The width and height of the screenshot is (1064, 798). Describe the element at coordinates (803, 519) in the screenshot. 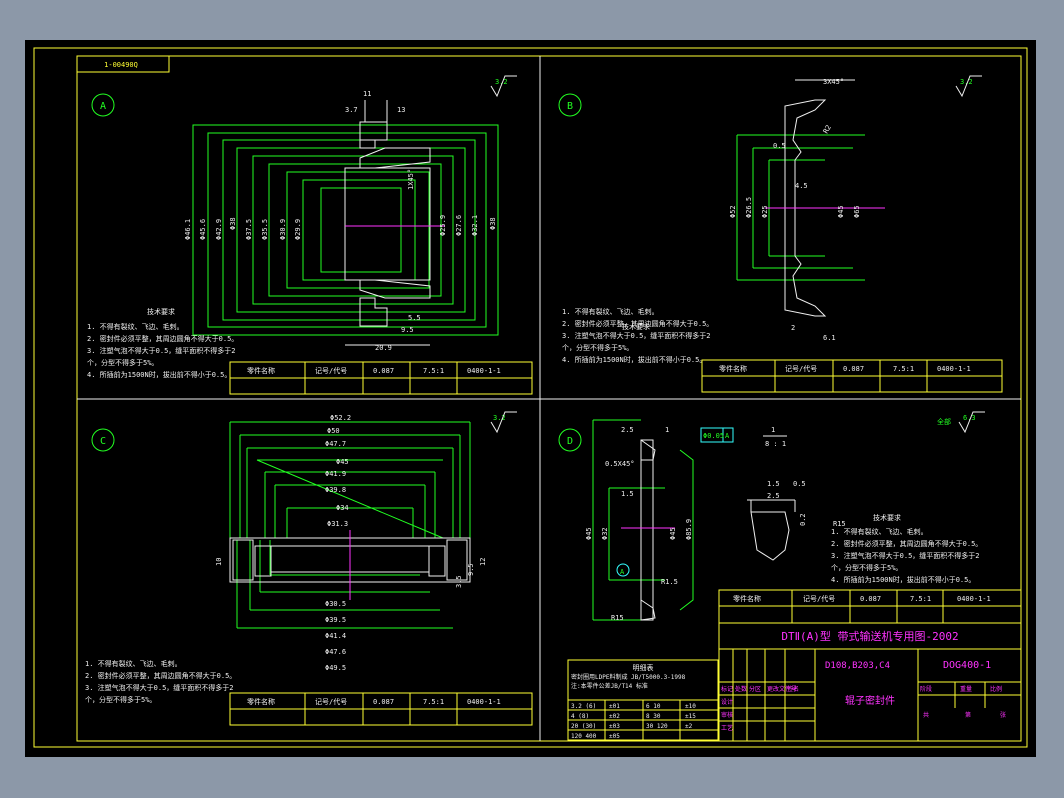

I see `svg-text: 0.2` at that location.